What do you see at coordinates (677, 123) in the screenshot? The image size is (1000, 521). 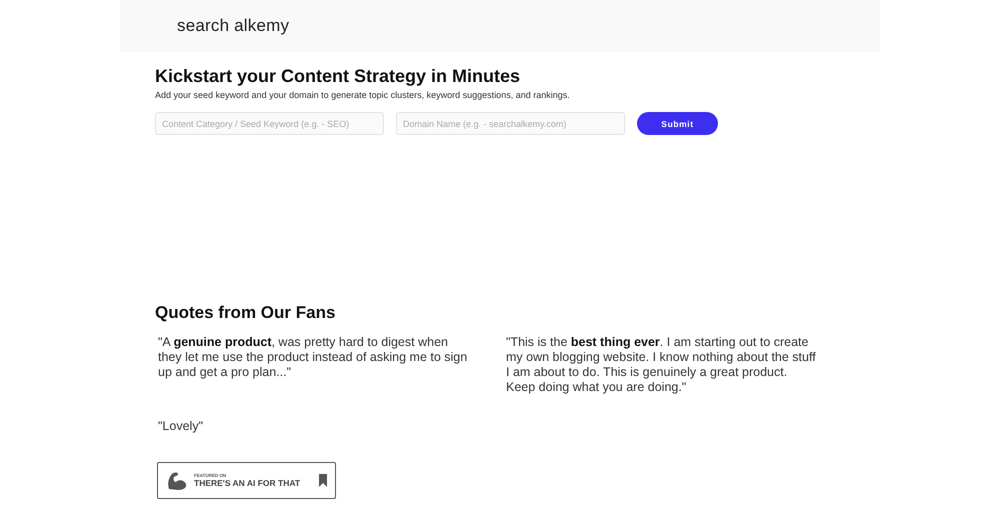 I see `submit-button: Submit` at bounding box center [677, 123].